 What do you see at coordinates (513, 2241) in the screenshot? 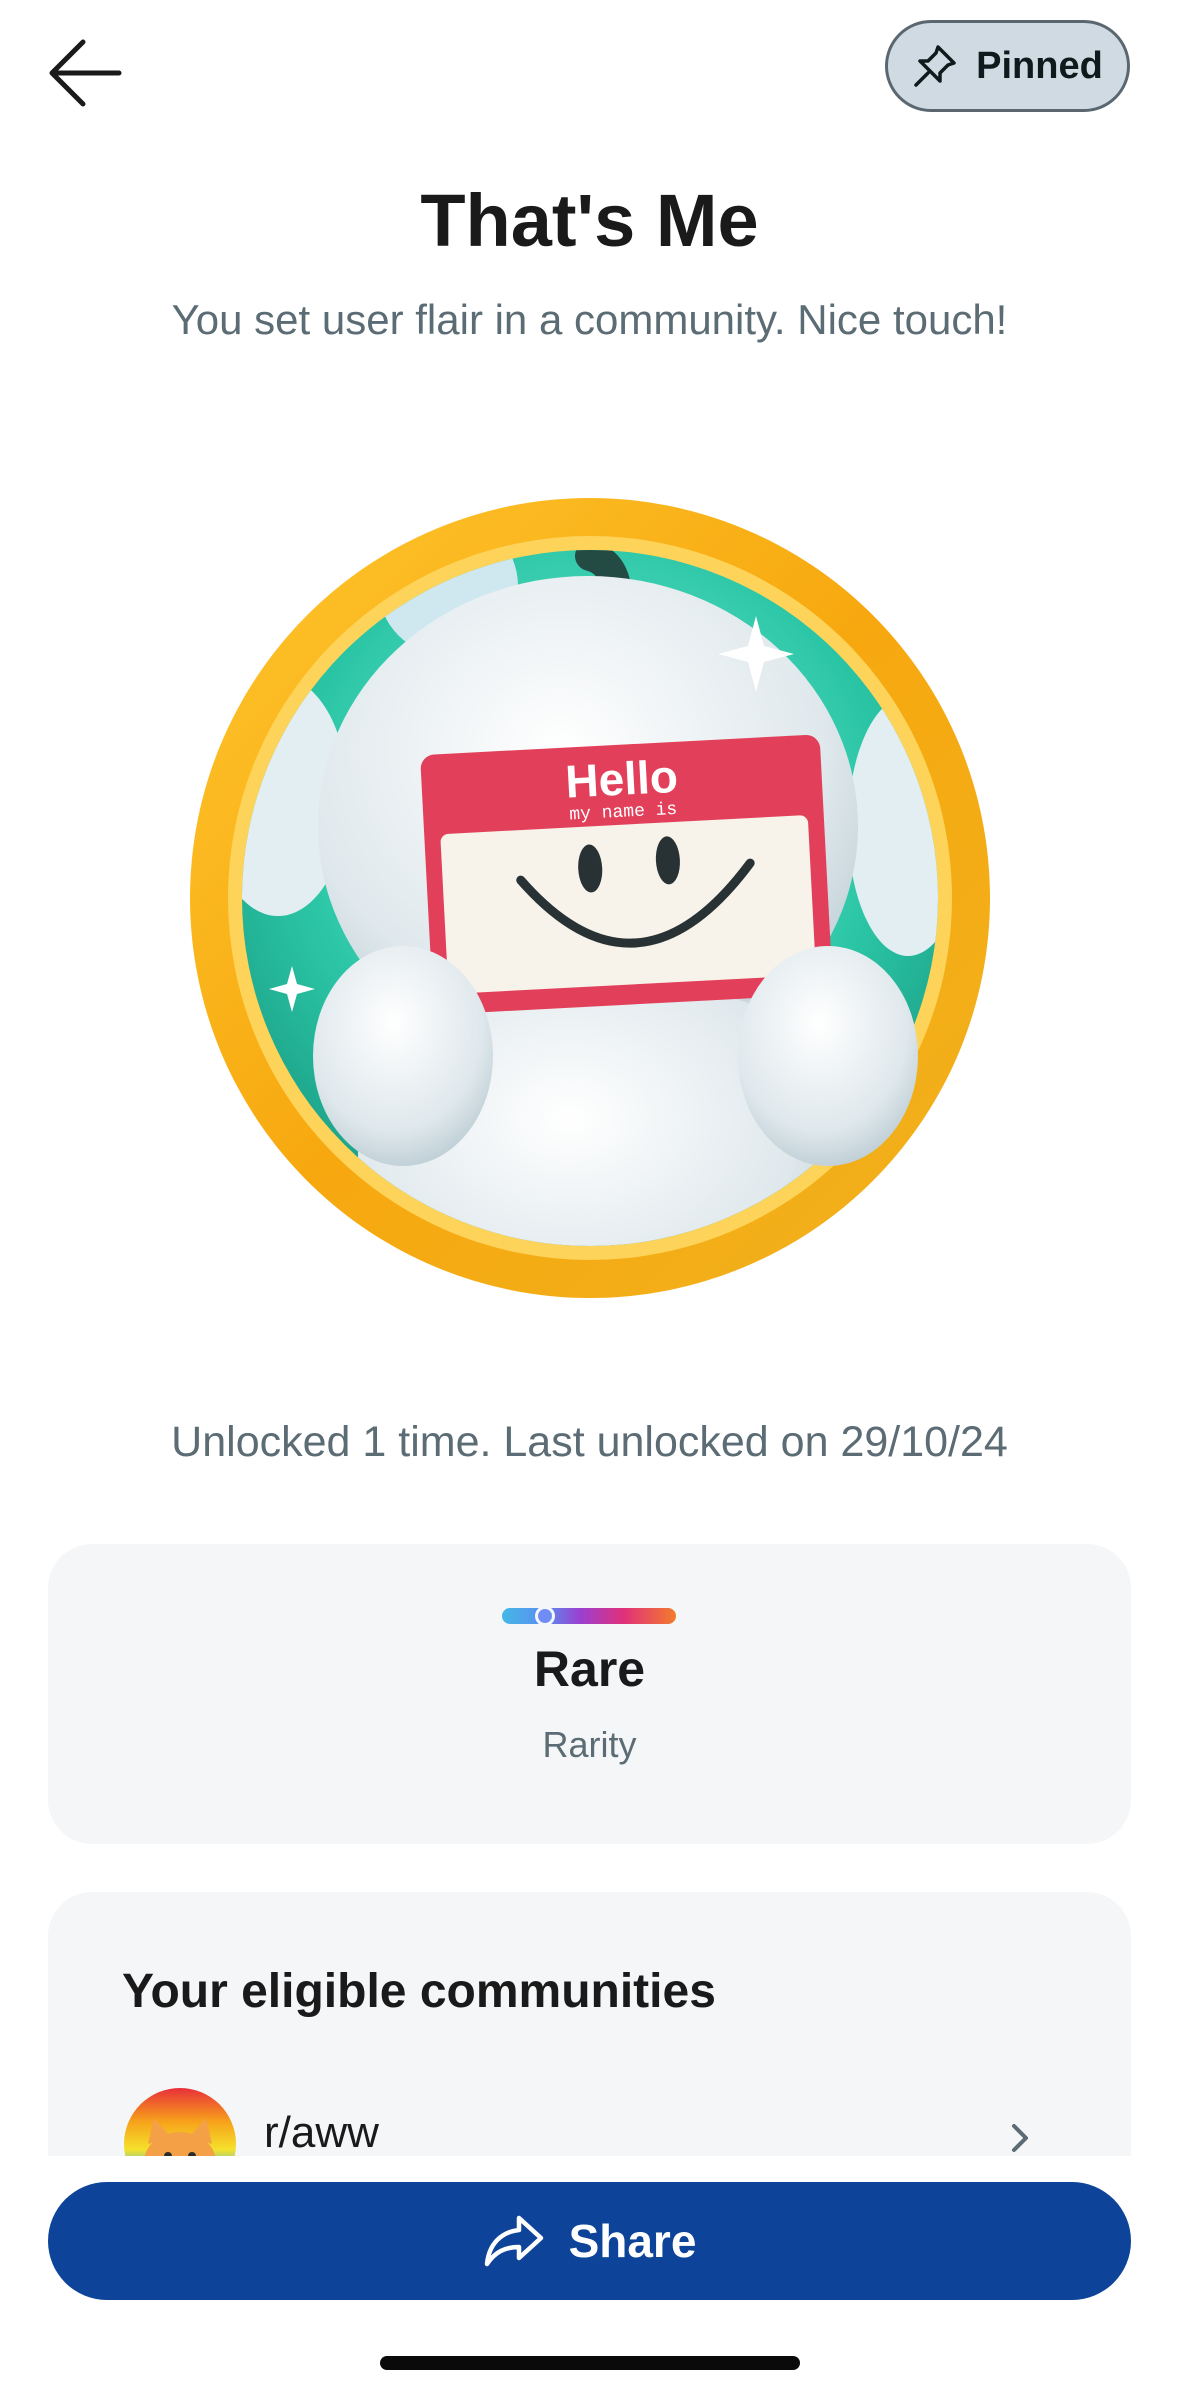
I see `share-arrow-icon` at bounding box center [513, 2241].